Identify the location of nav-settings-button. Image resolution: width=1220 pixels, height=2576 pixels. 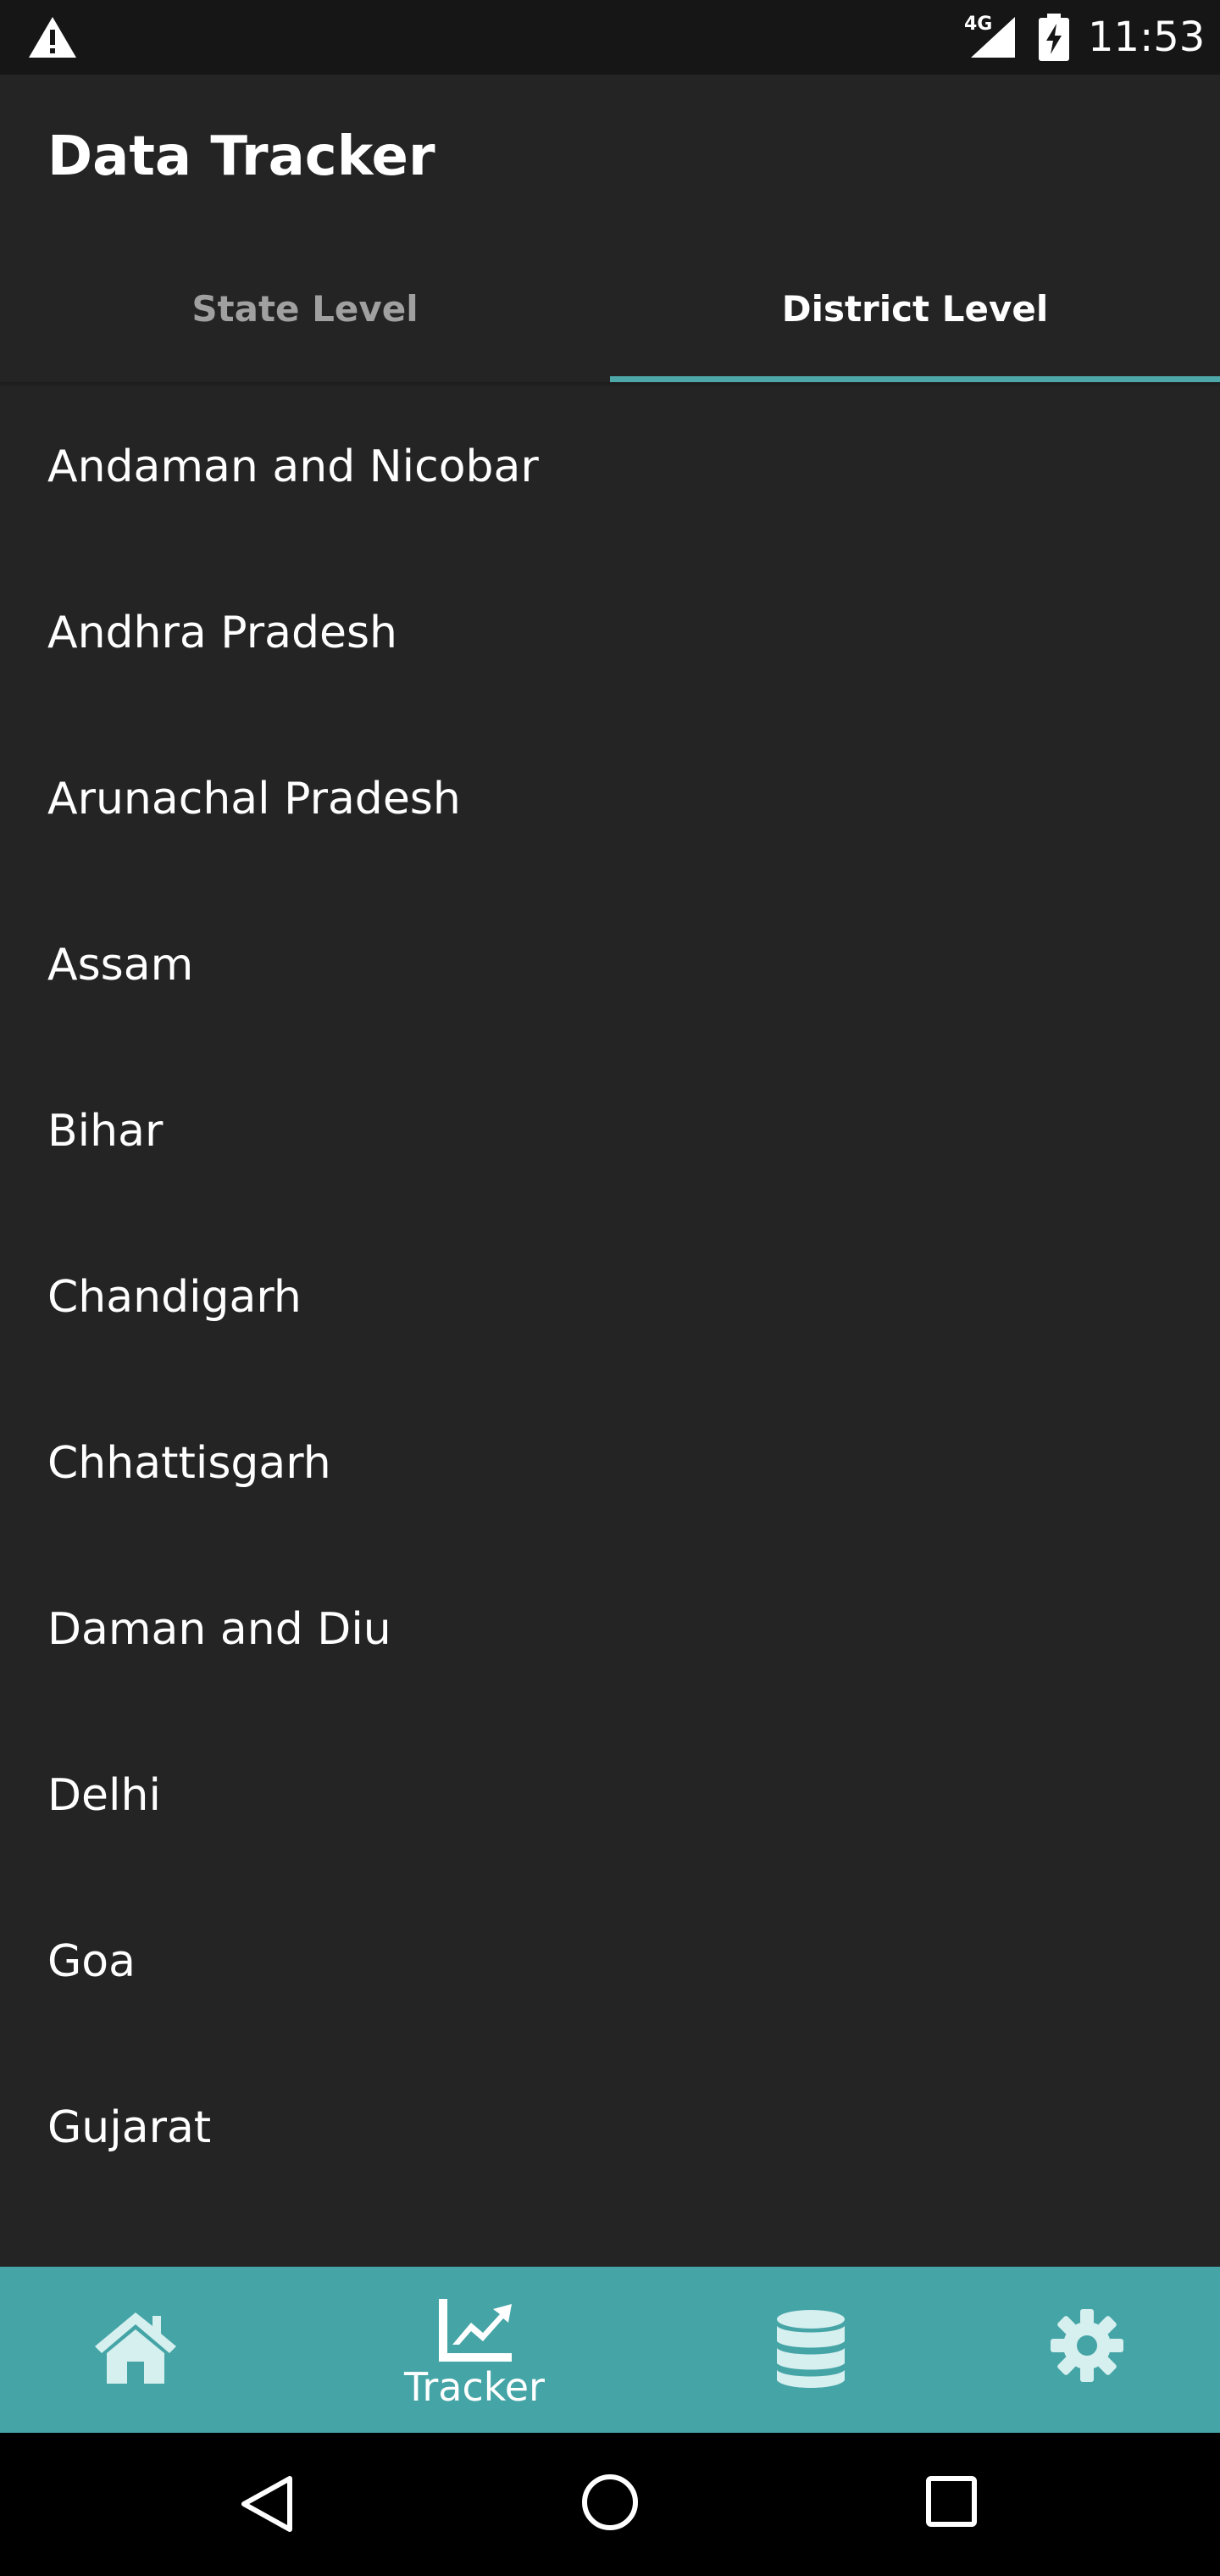
(1093, 2350).